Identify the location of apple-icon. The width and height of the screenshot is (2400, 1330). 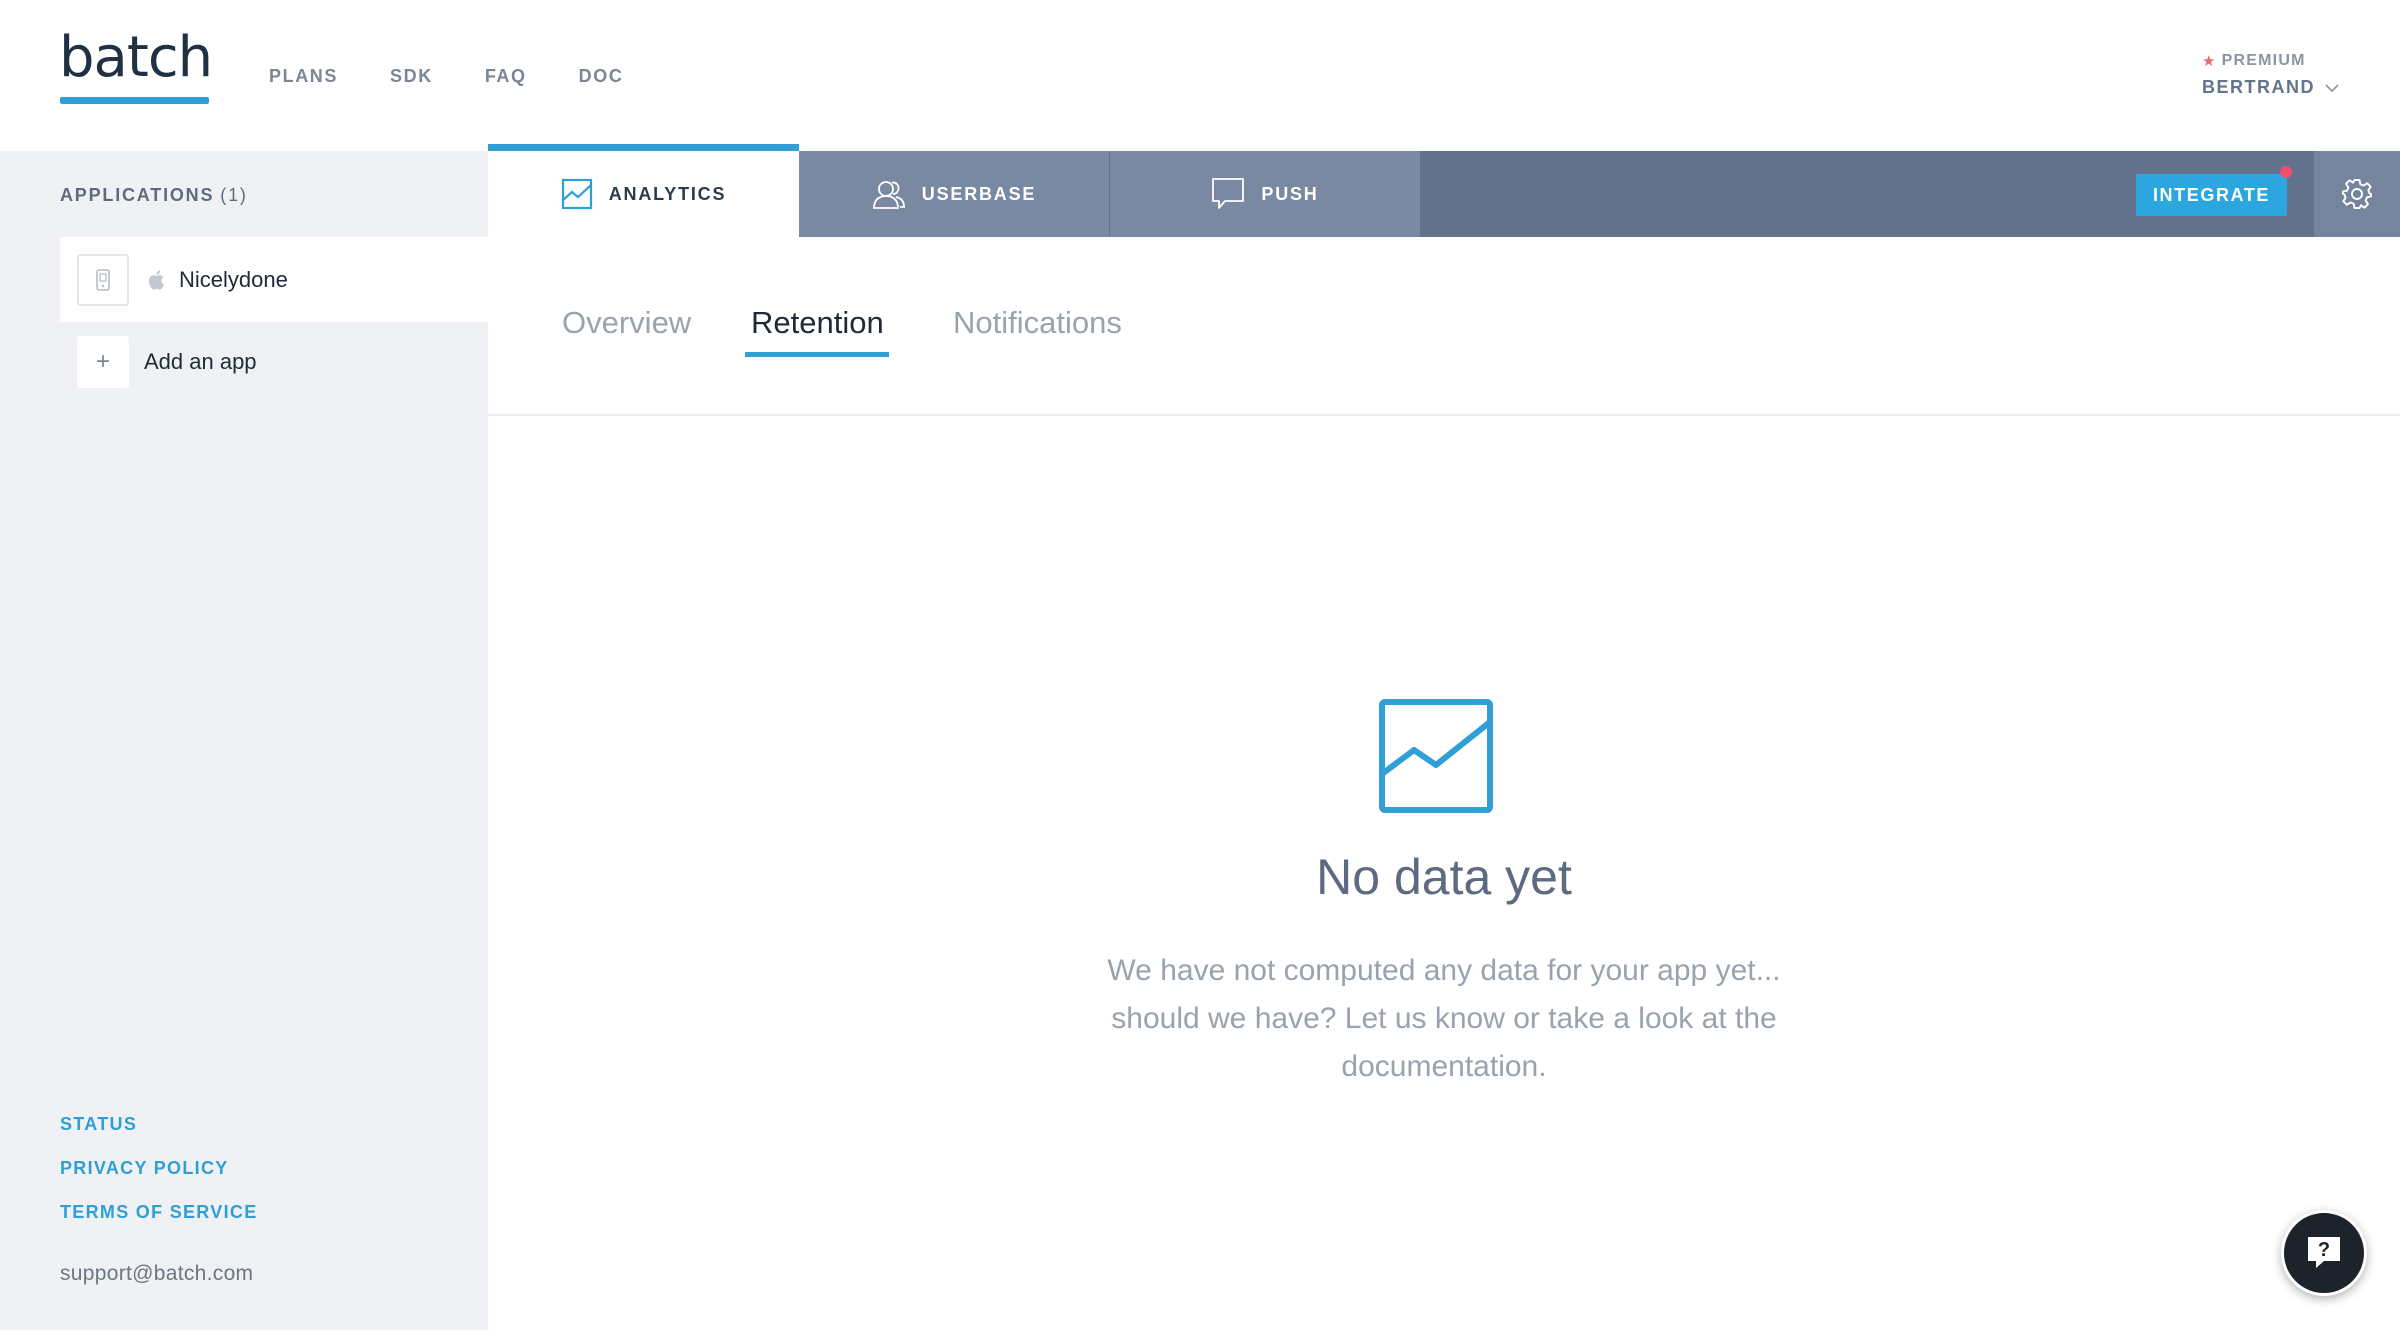
(156, 279).